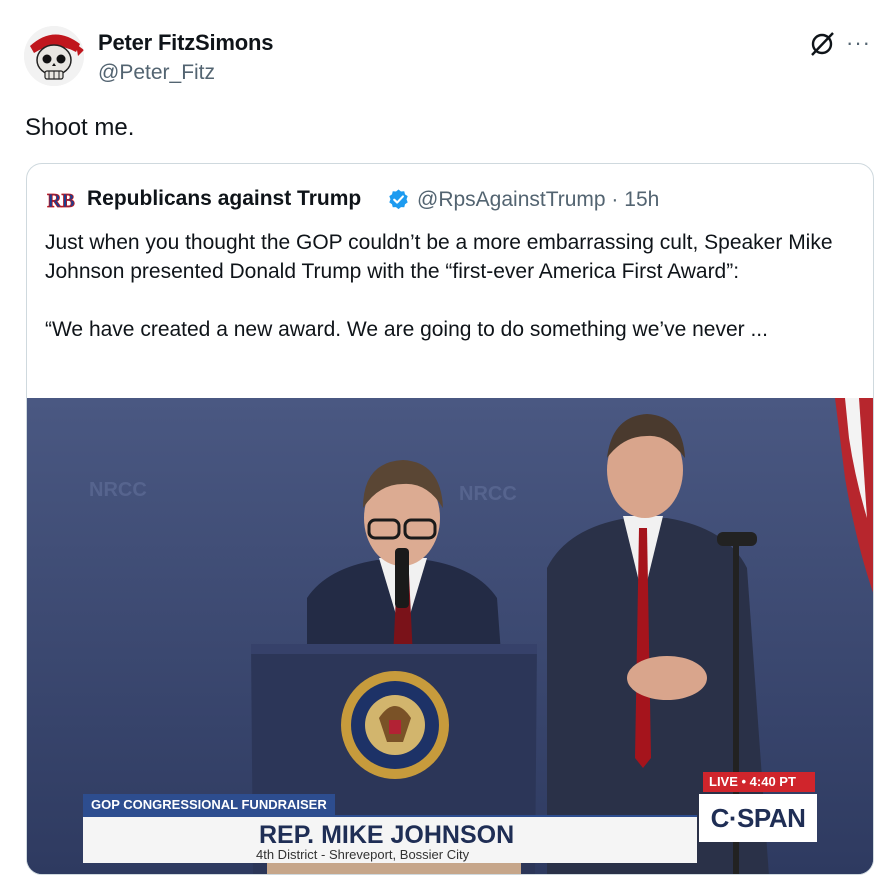  I want to click on speaker-subtitle: 4th District - Shreveport, Bossier City, so click(363, 854).